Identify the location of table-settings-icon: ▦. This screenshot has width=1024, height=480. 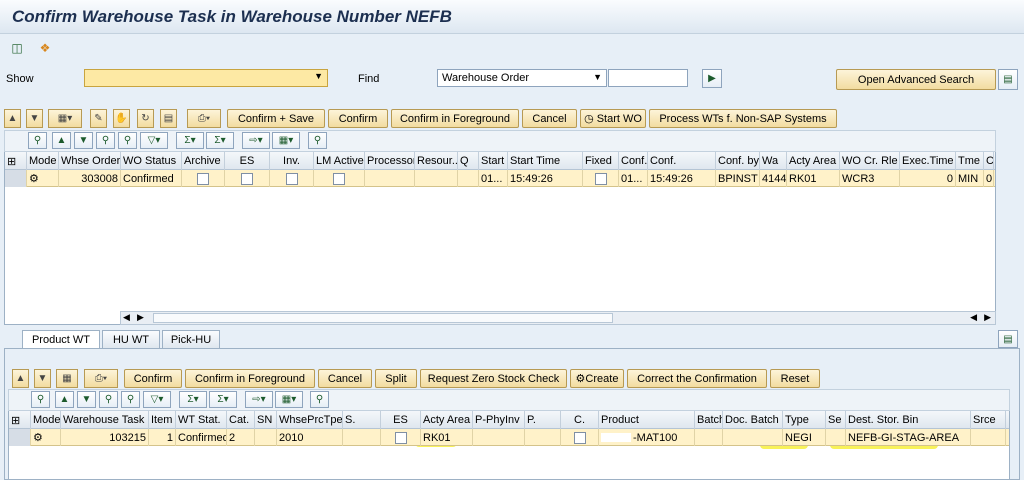
(67, 378).